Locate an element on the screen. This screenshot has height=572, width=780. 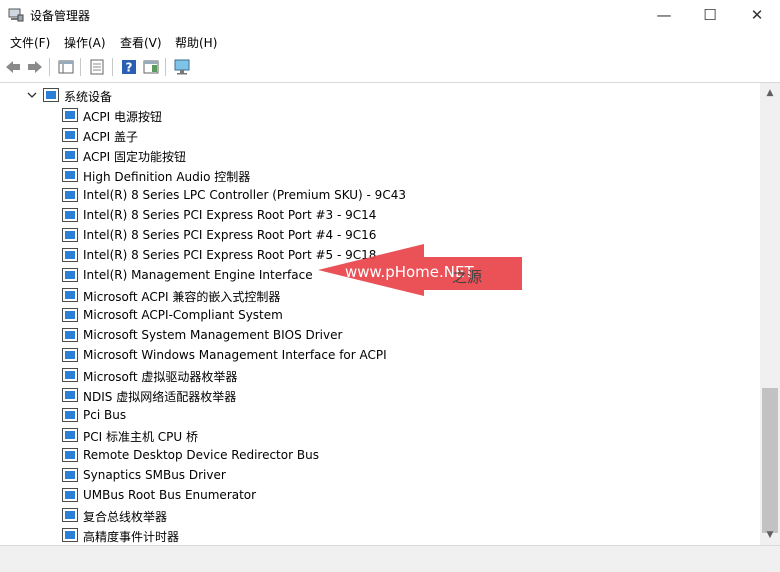
scrollbar-thumb is located at coordinates (770, 460).